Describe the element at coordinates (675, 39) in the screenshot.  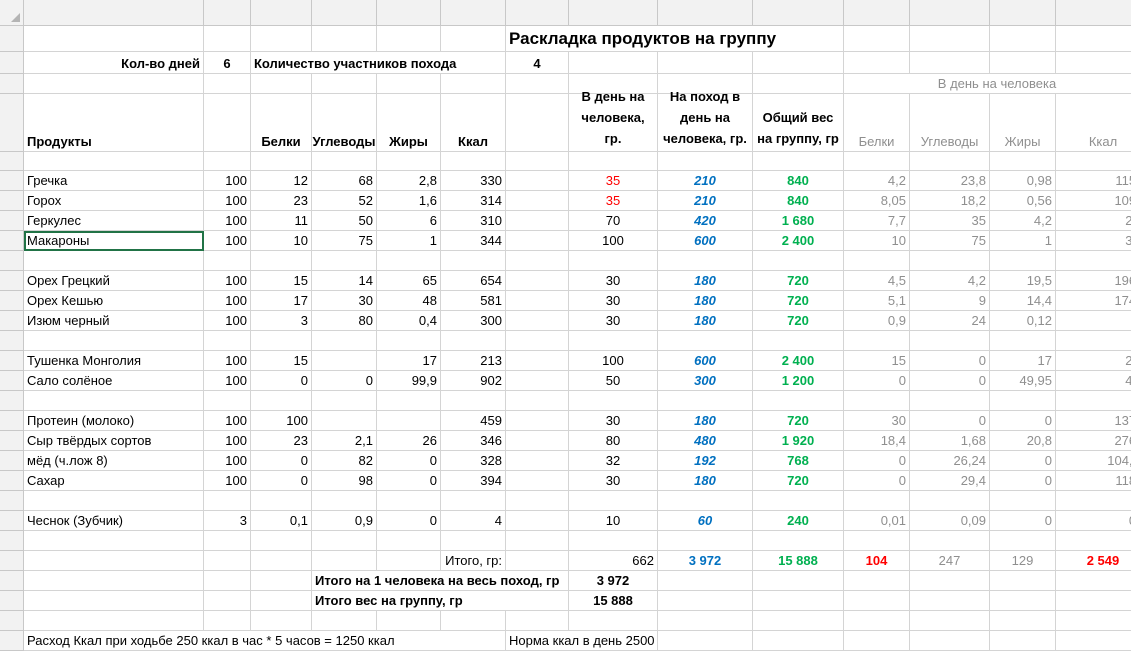
I see `cell-g1: Раскладка продуктов на группу` at that location.